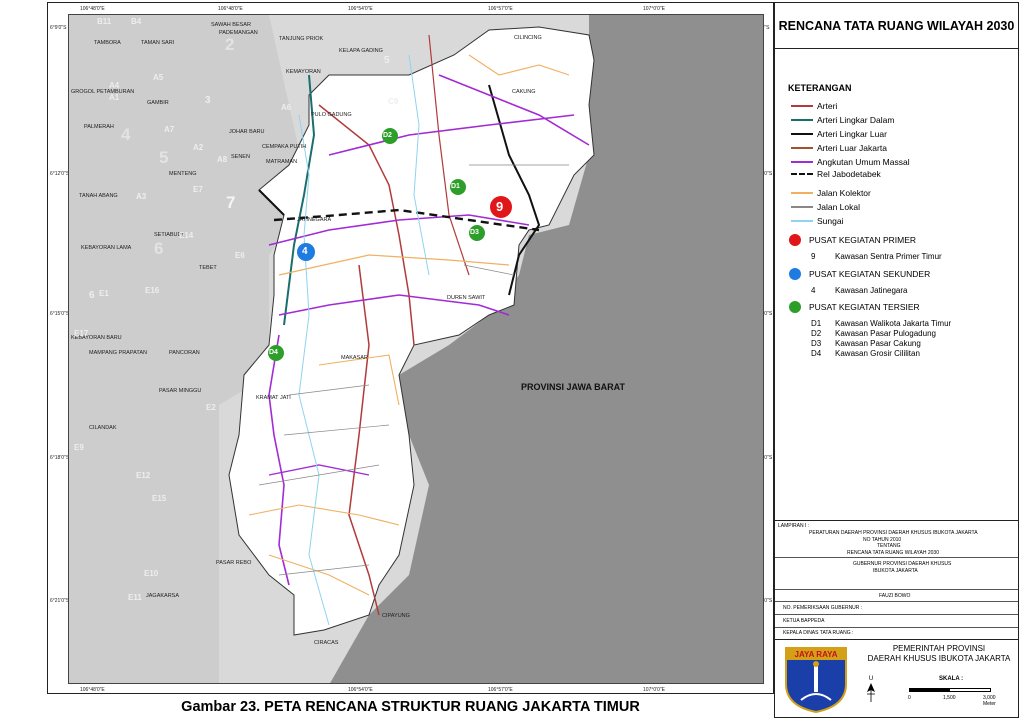 This screenshot has height=723, width=1024. I want to click on scale-unit: Meter, so click(989, 704).